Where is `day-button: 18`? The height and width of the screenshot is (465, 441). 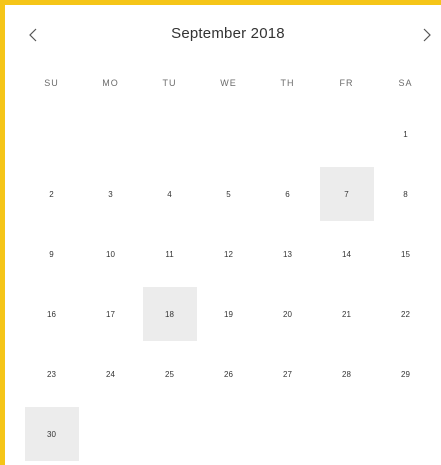
day-button: 18 is located at coordinates (169, 314).